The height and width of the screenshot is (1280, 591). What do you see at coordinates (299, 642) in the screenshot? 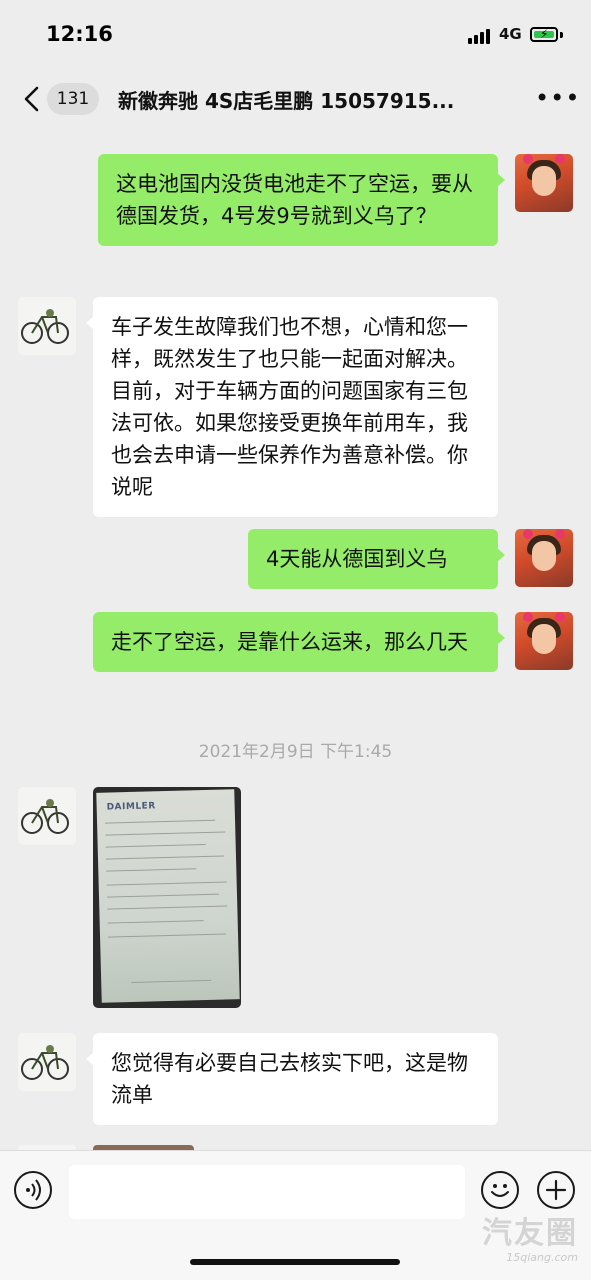
I see `message-bubble-sent: 走不了空运，是靠什么运来，那么几天` at bounding box center [299, 642].